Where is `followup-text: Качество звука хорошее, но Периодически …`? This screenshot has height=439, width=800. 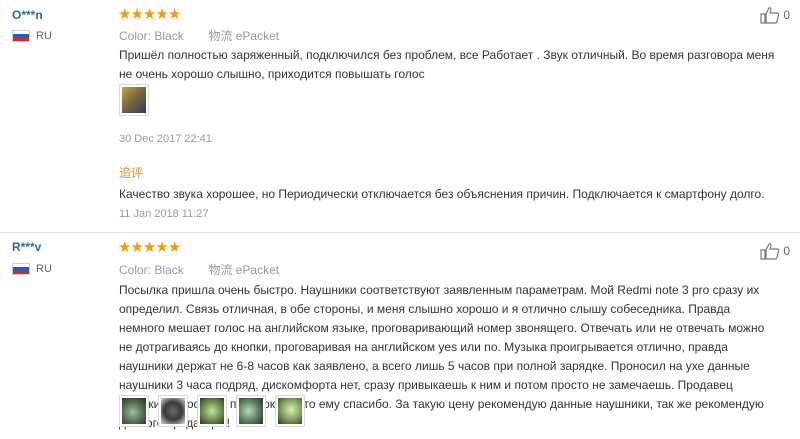 followup-text: Качество звука хорошее, но Периодически … is located at coordinates (442, 194).